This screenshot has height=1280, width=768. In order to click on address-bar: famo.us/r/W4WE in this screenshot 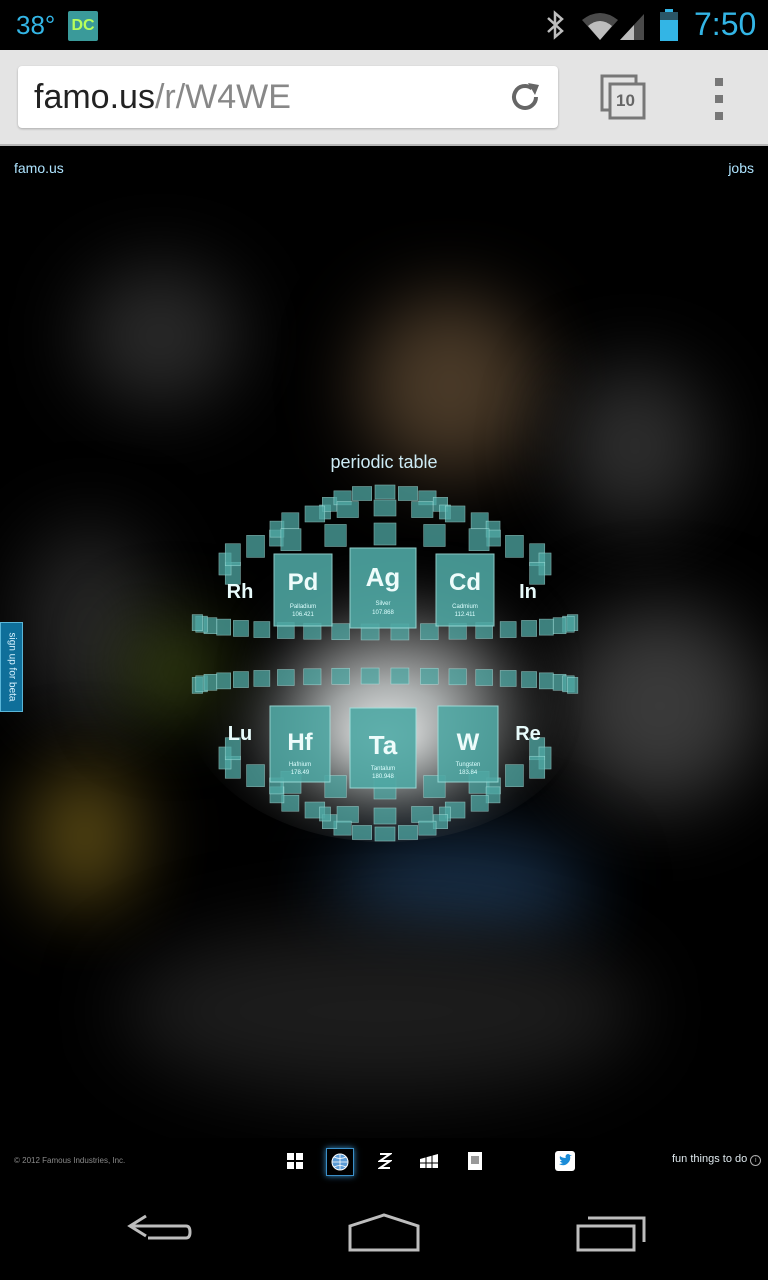, I will do `click(288, 97)`.